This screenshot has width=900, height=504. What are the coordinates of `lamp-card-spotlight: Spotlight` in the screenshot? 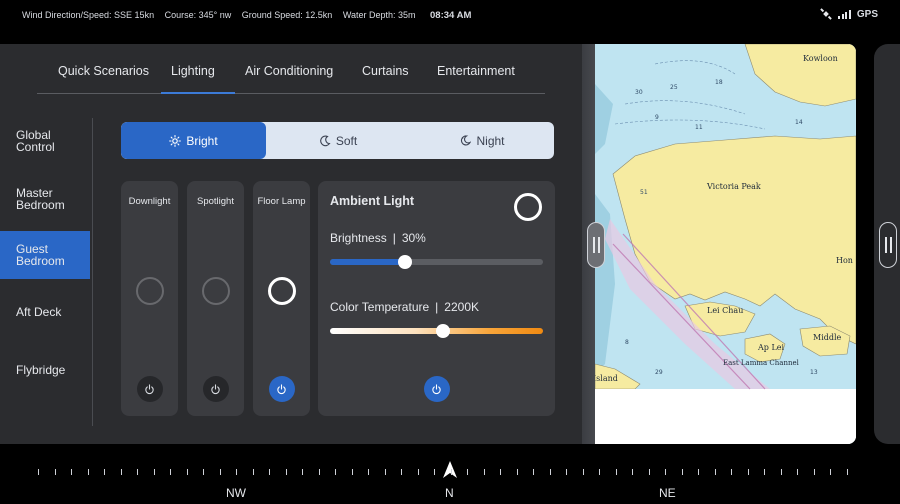 It's located at (215, 298).